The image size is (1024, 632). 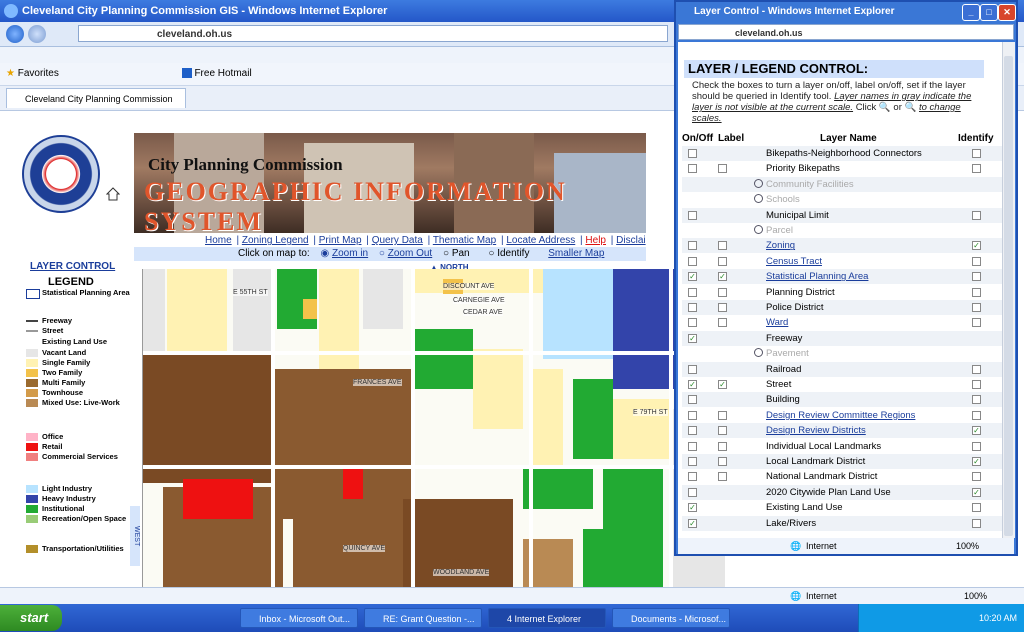 I want to click on popup-scrollbar, so click(x=1008, y=290).